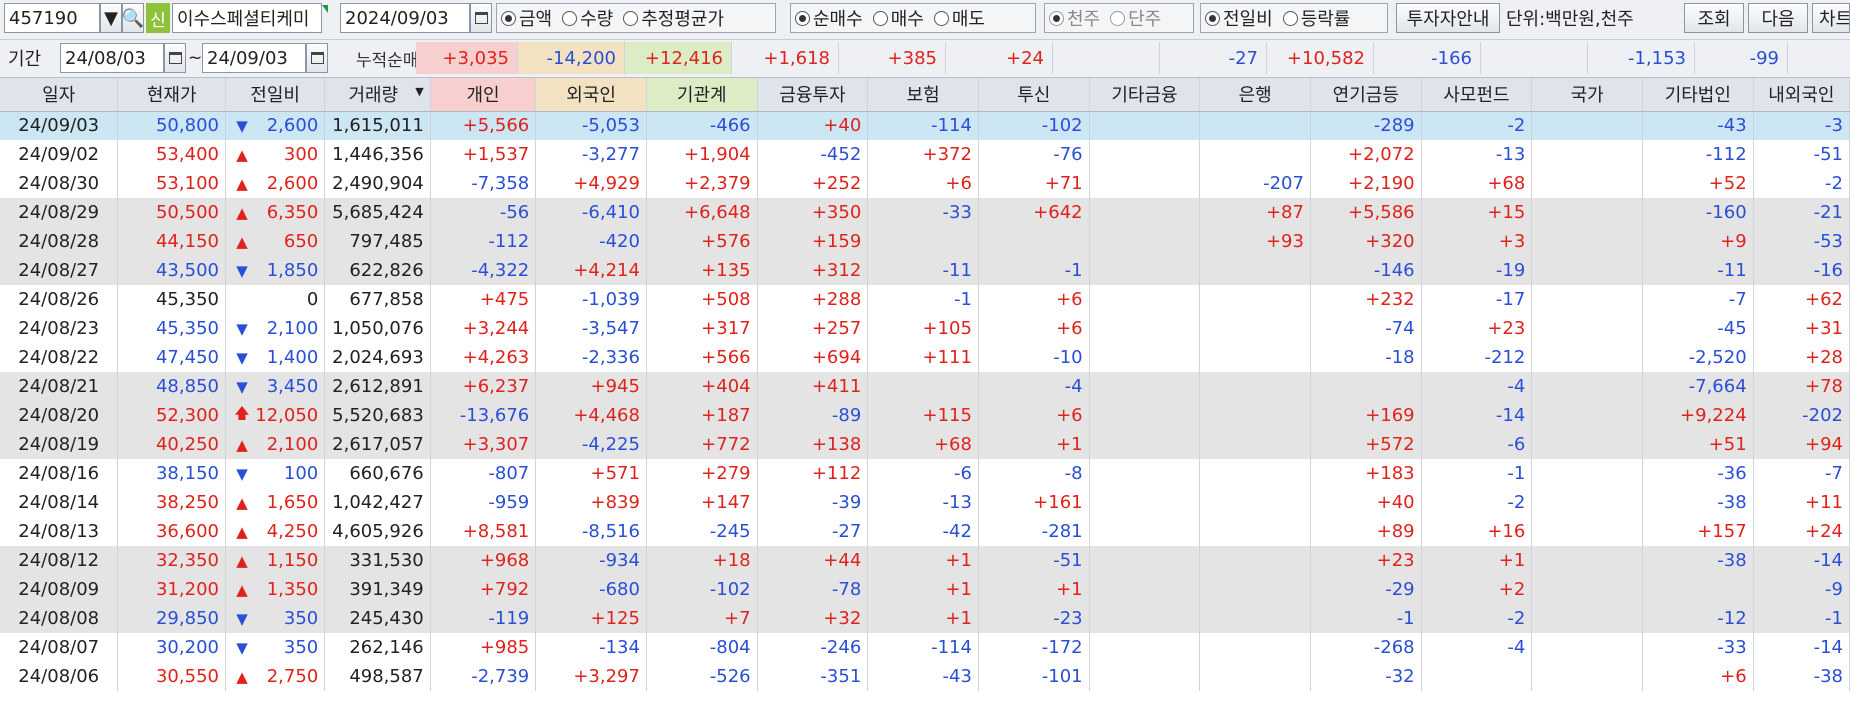 The height and width of the screenshot is (714, 1850). What do you see at coordinates (1366, 444) in the screenshot?
I see `cell-net-value: +572` at bounding box center [1366, 444].